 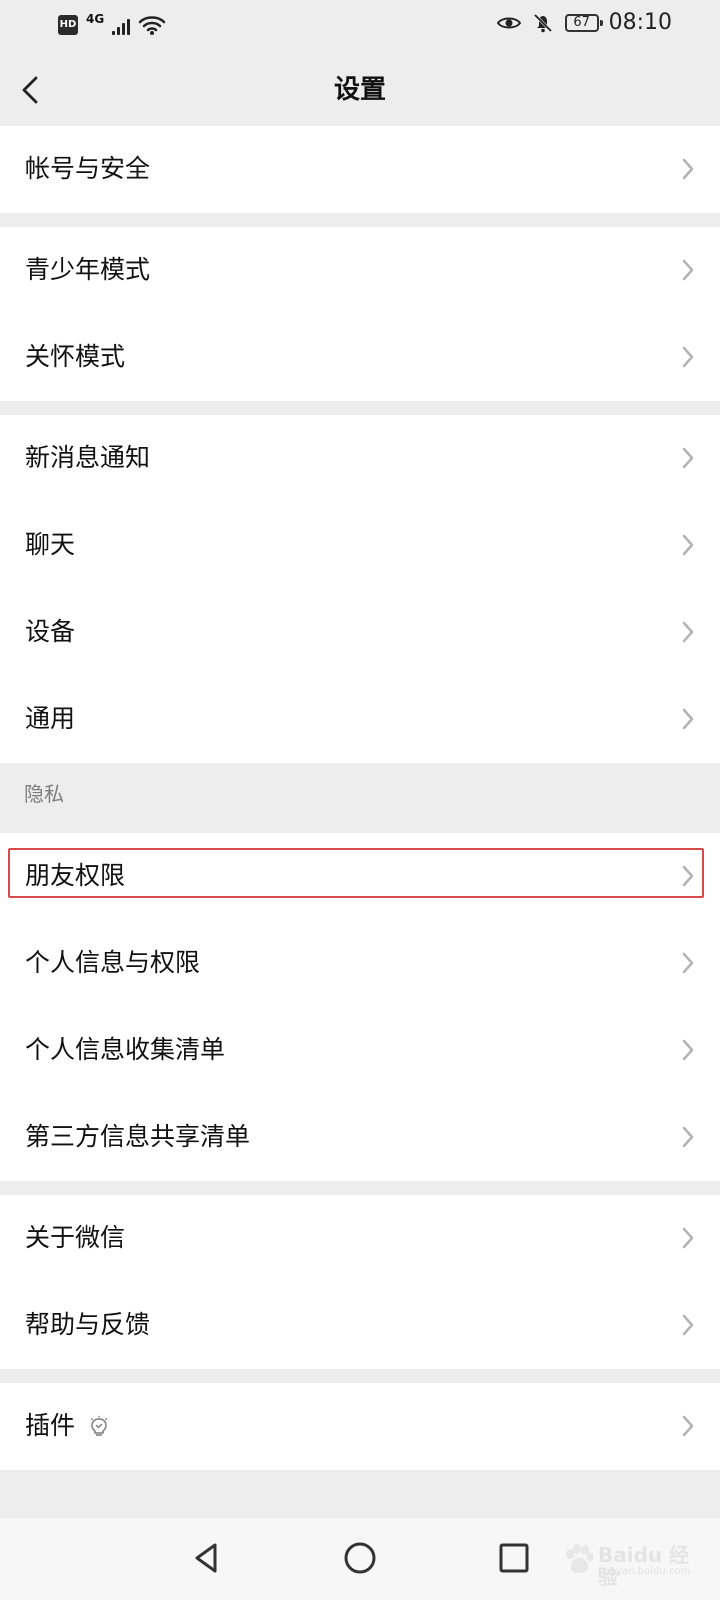 What do you see at coordinates (360, 798) in the screenshot?
I see `privacy-section-header: 隐私` at bounding box center [360, 798].